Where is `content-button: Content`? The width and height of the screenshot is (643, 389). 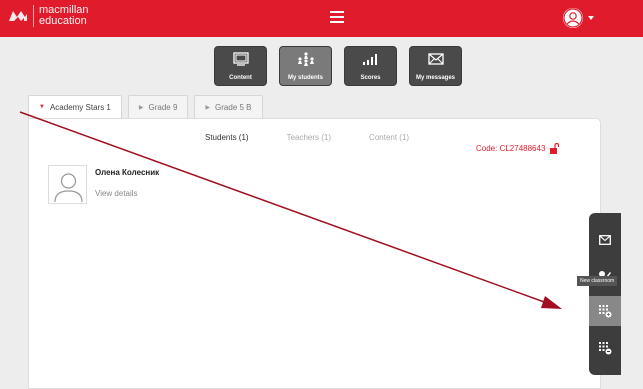 content-button: Content is located at coordinates (240, 66).